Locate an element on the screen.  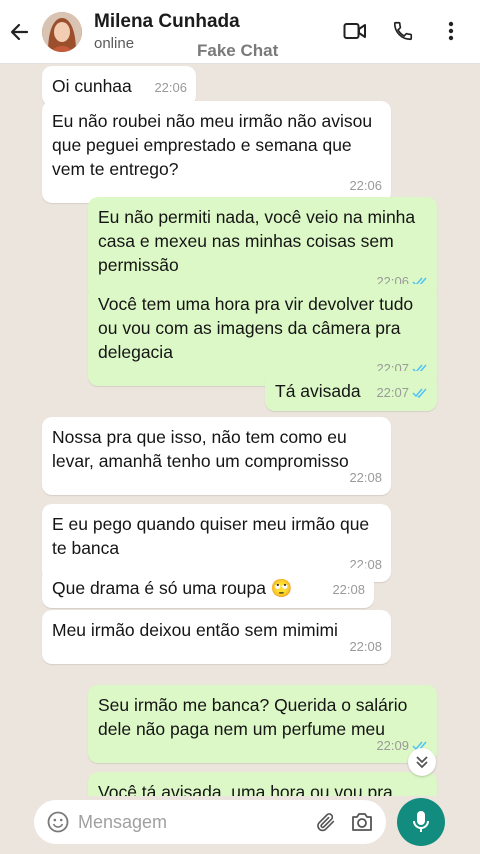
phone-icon is located at coordinates (403, 31).